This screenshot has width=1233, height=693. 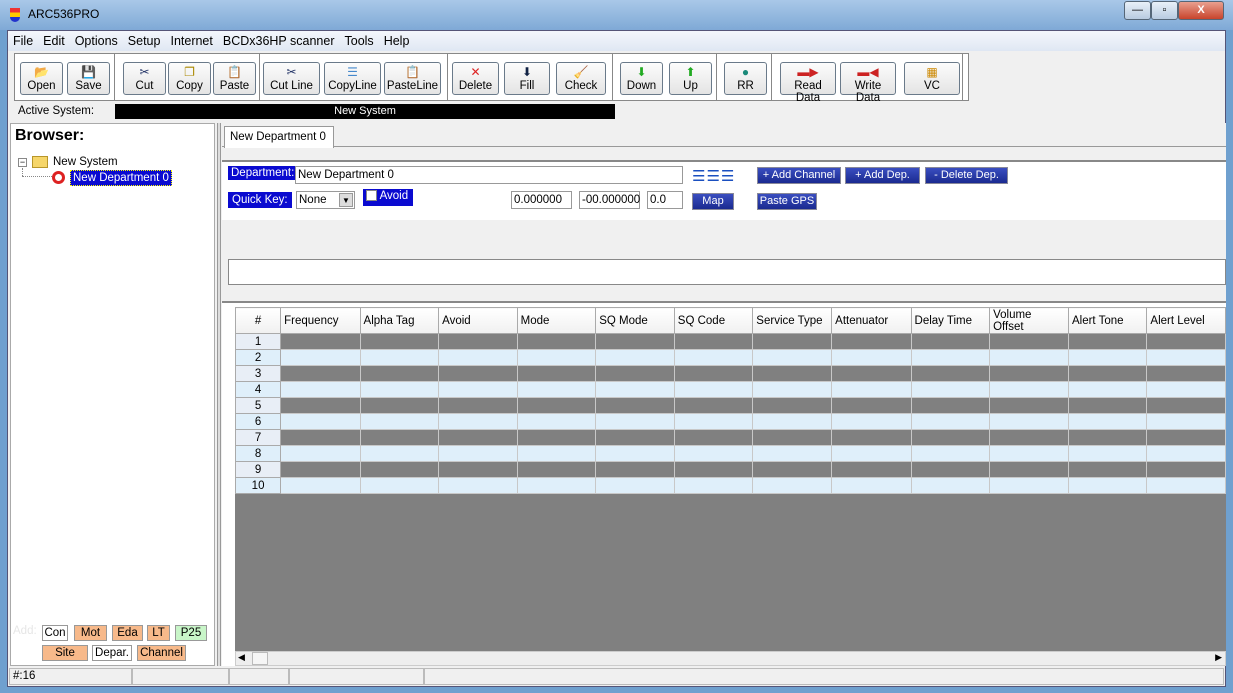 What do you see at coordinates (665, 200) in the screenshot?
I see `range-input: 0.0` at bounding box center [665, 200].